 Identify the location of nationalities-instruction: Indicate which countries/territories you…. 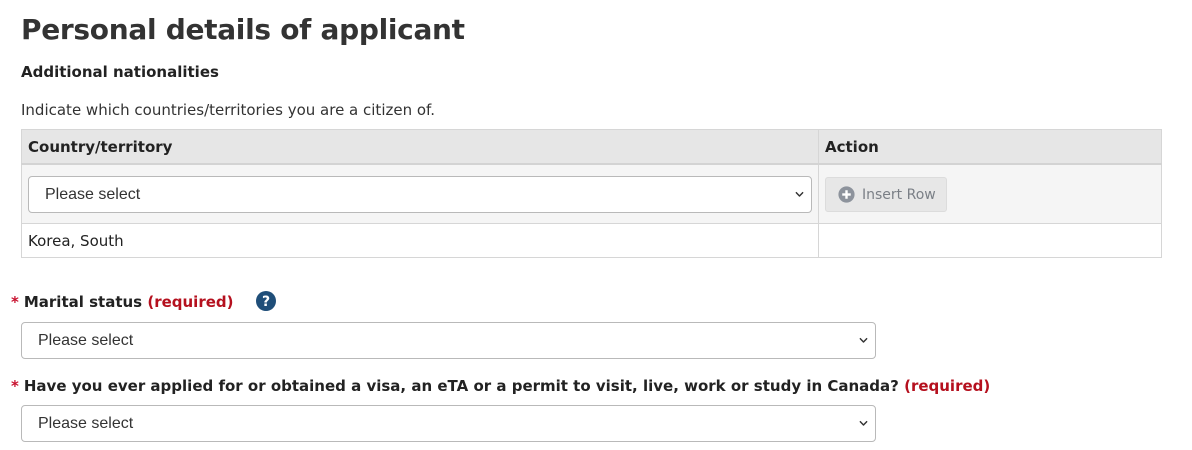
(228, 110).